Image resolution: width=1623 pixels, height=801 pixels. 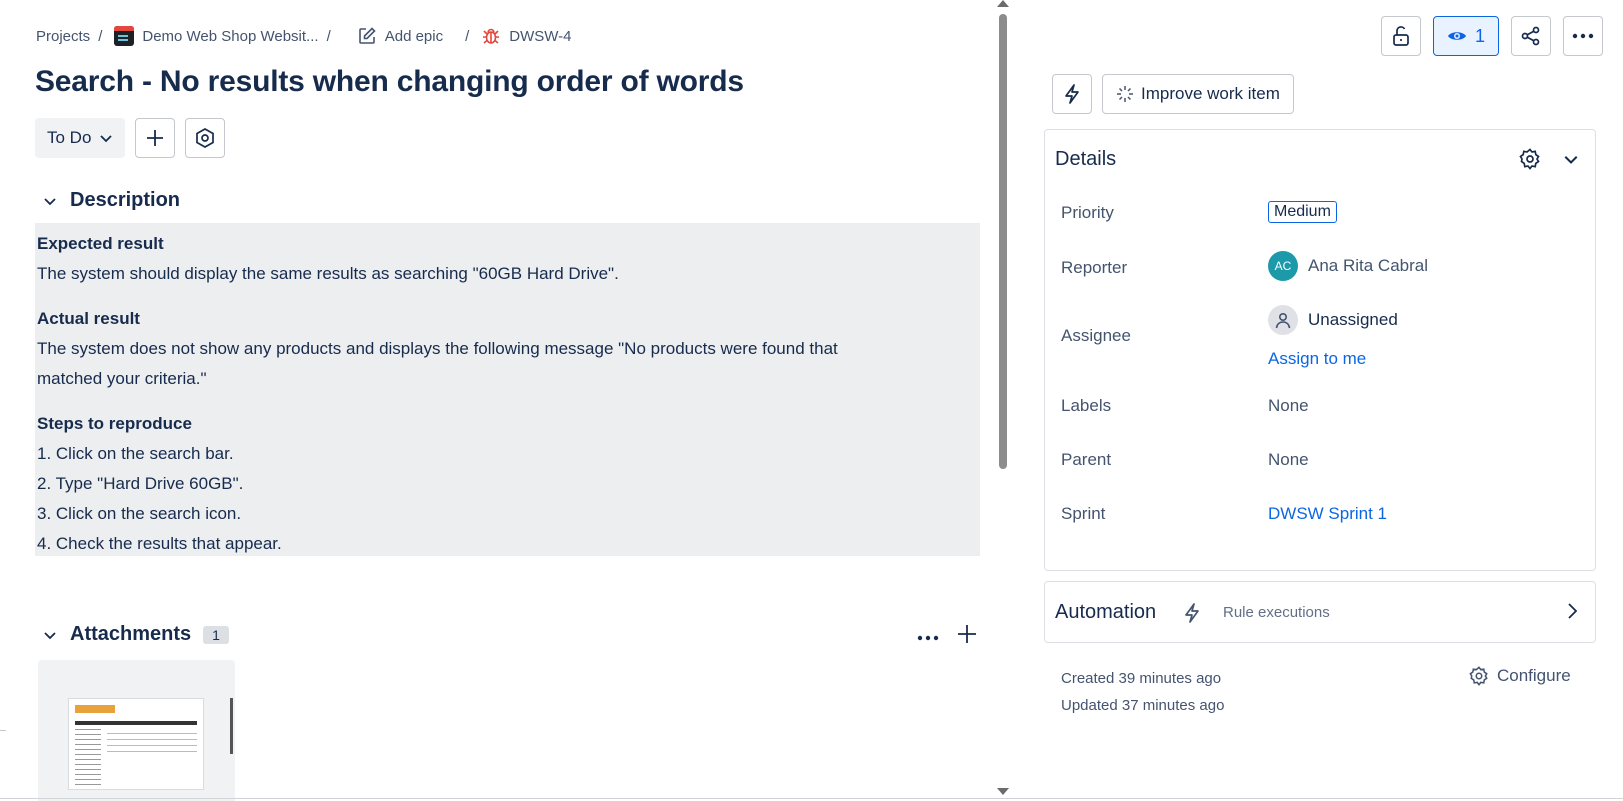 What do you see at coordinates (124, 36) in the screenshot?
I see `project-avatar-icon` at bounding box center [124, 36].